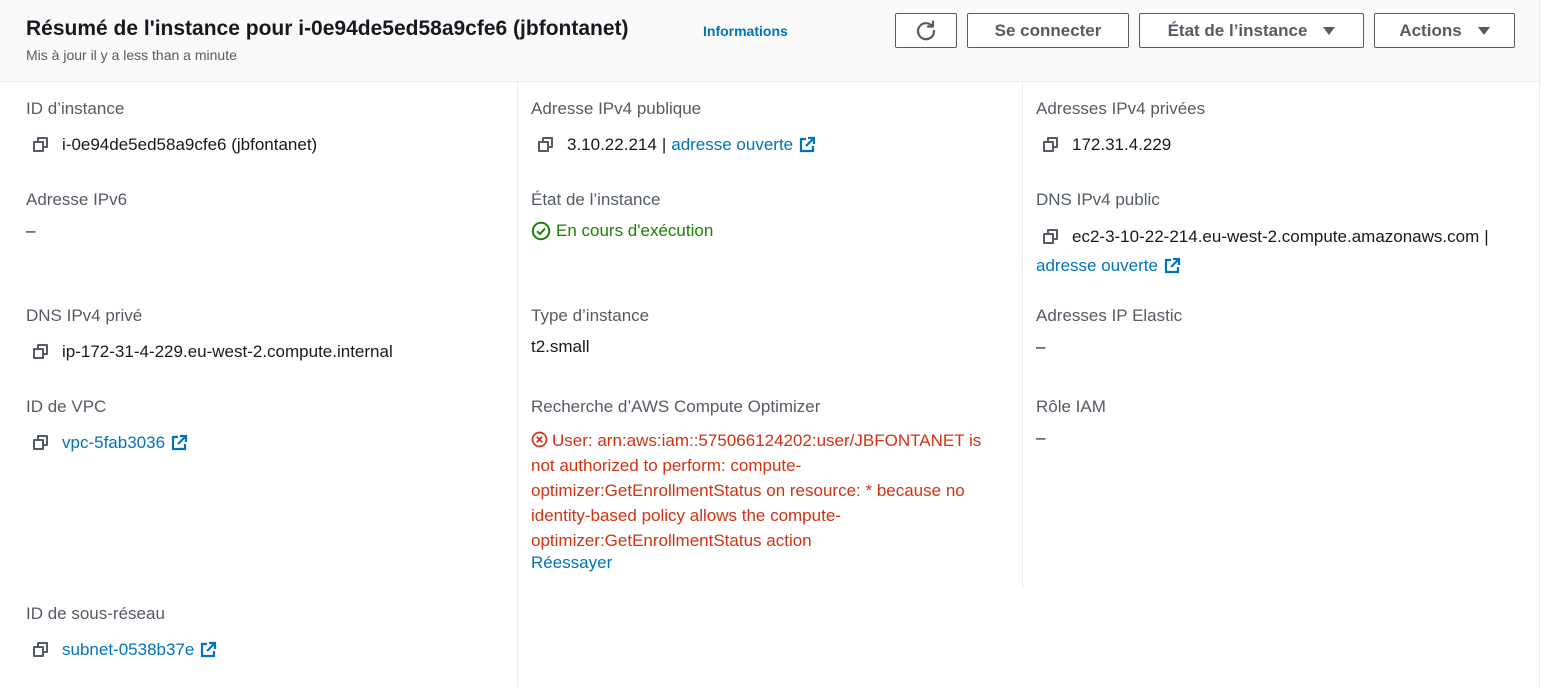  What do you see at coordinates (75, 108) in the screenshot?
I see `instance-id-label: ID d’instance` at bounding box center [75, 108].